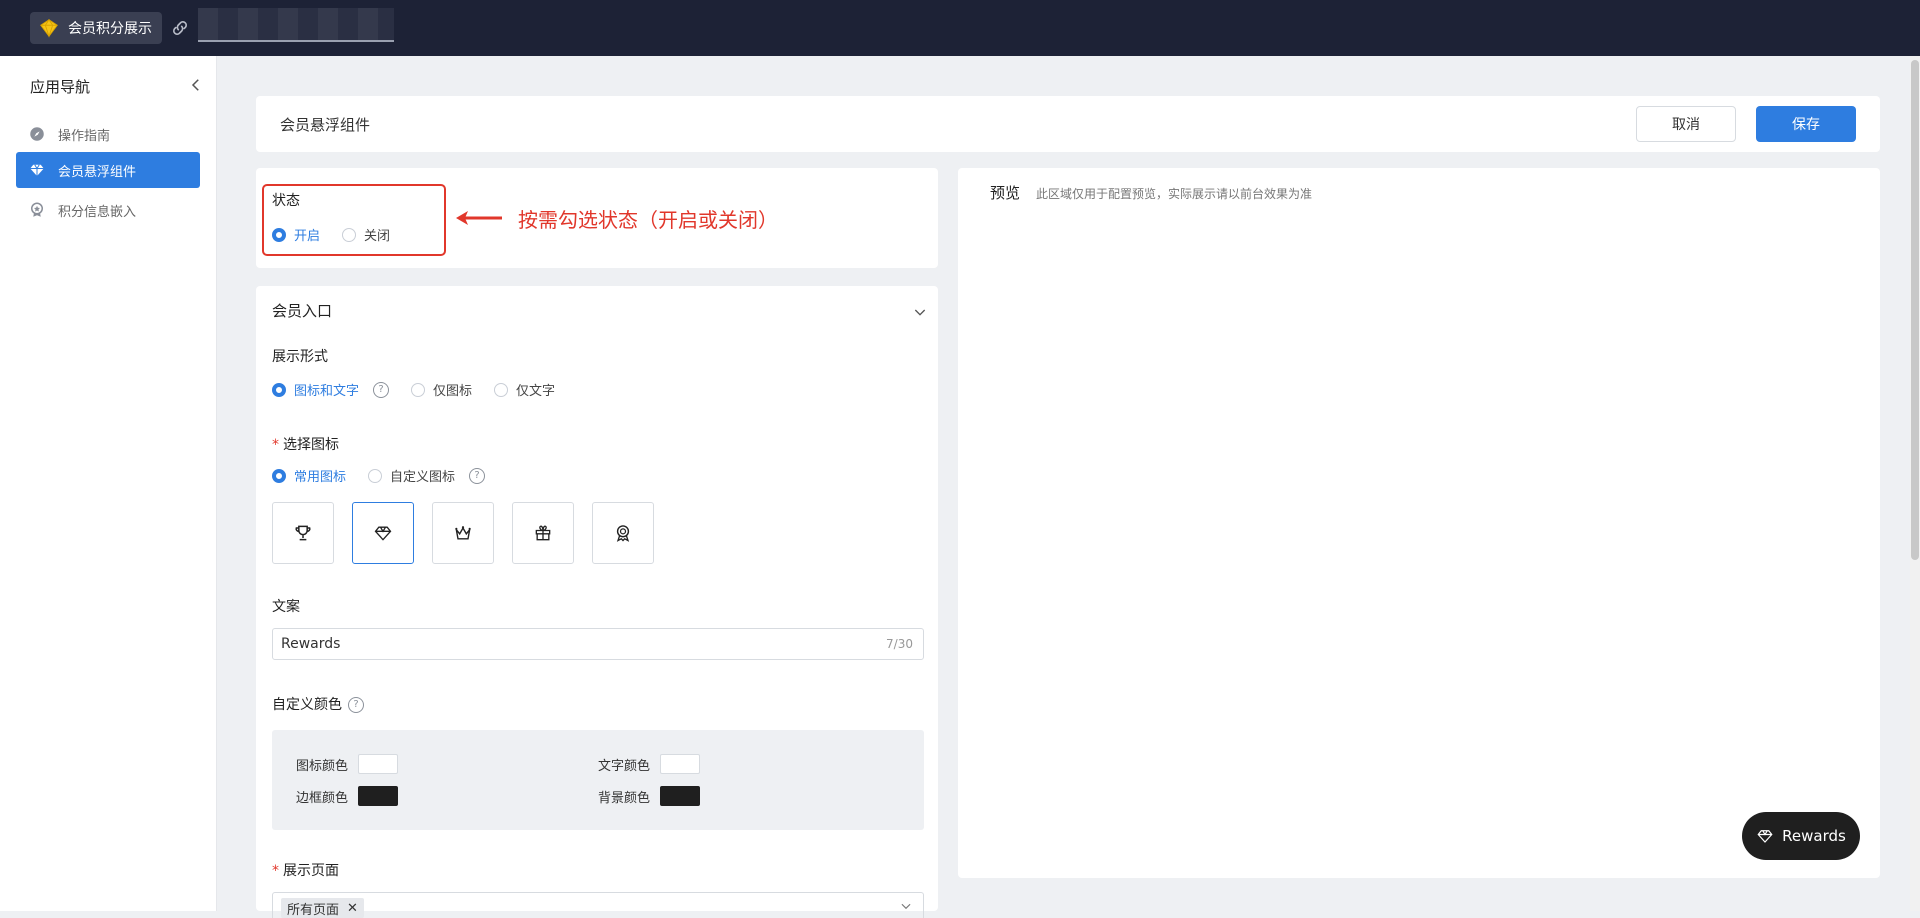 This screenshot has width=1920, height=918. What do you see at coordinates (97, 172) in the screenshot?
I see `sidebar-item-label: 会员悬浮组件` at bounding box center [97, 172].